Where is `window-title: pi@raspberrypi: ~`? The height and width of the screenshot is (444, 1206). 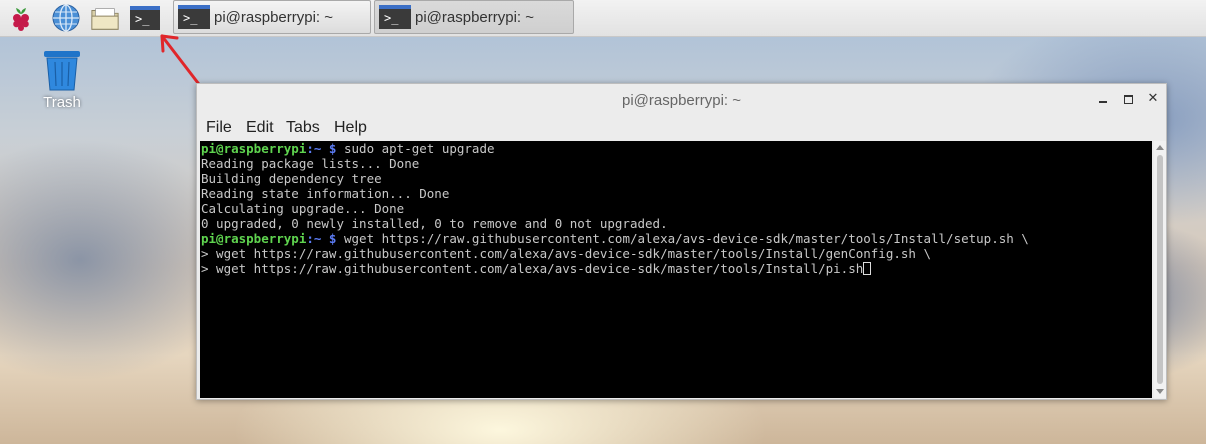
window-title: pi@raspberrypi: ~ is located at coordinates (681, 100).